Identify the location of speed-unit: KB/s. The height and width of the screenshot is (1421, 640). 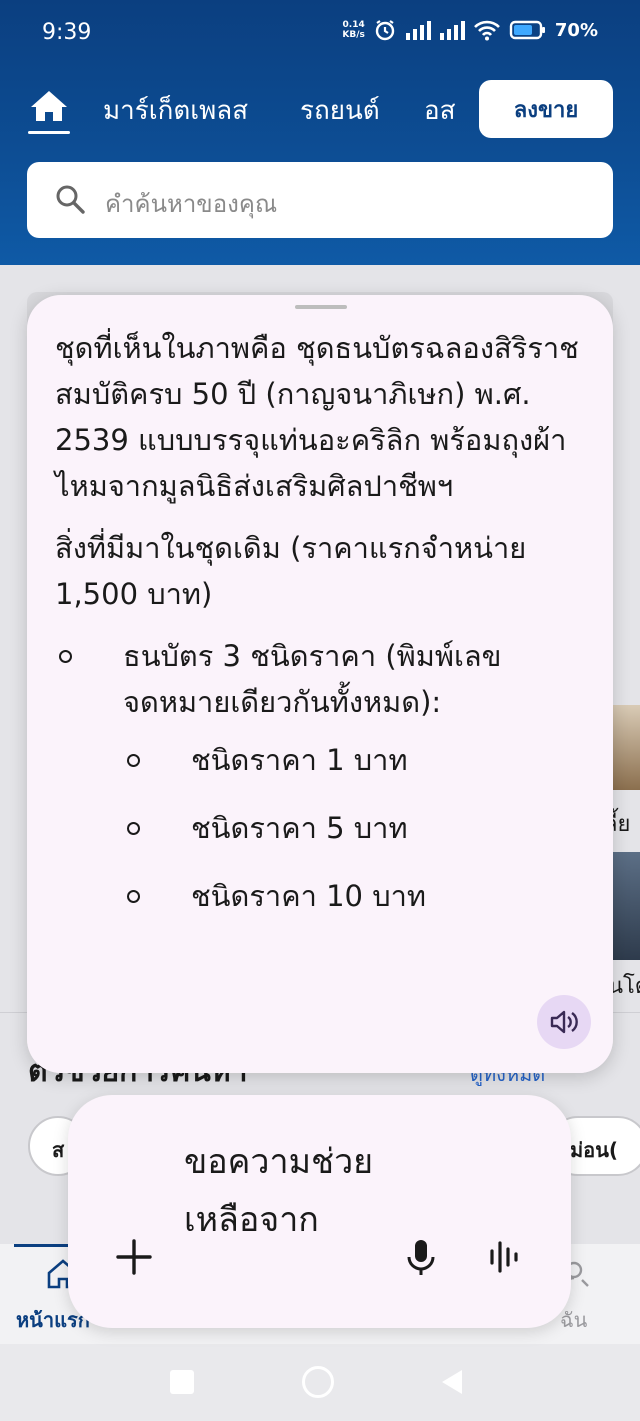
(353, 35).